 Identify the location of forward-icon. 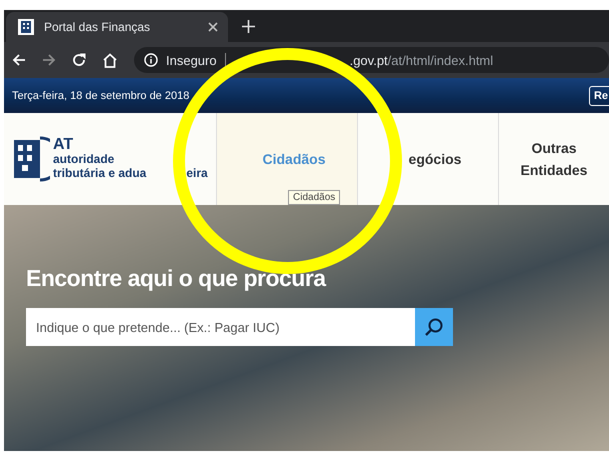
(49, 60).